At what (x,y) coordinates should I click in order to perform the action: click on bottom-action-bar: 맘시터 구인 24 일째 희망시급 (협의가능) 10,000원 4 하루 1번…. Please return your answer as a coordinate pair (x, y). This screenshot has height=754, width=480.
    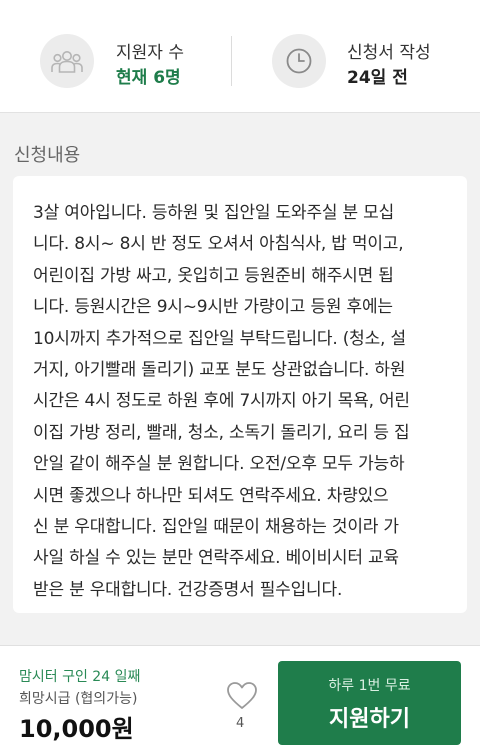
    Looking at the image, I should click on (240, 699).